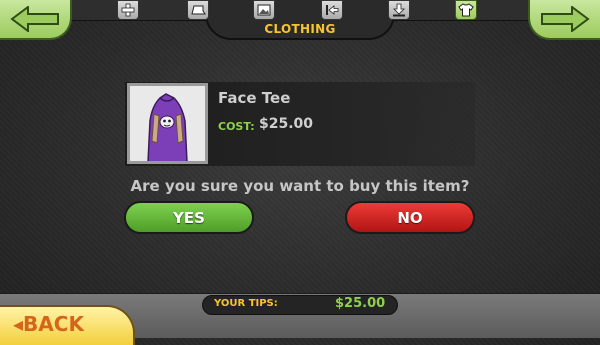  I want to click on picture-icon, so click(264, 10).